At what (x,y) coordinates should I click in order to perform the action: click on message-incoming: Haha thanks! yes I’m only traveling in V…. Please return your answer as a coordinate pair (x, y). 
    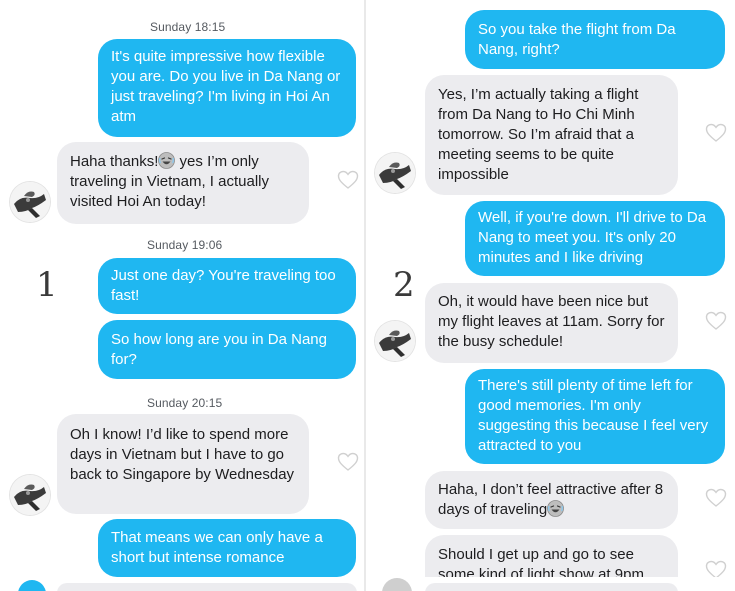
    Looking at the image, I should click on (183, 183).